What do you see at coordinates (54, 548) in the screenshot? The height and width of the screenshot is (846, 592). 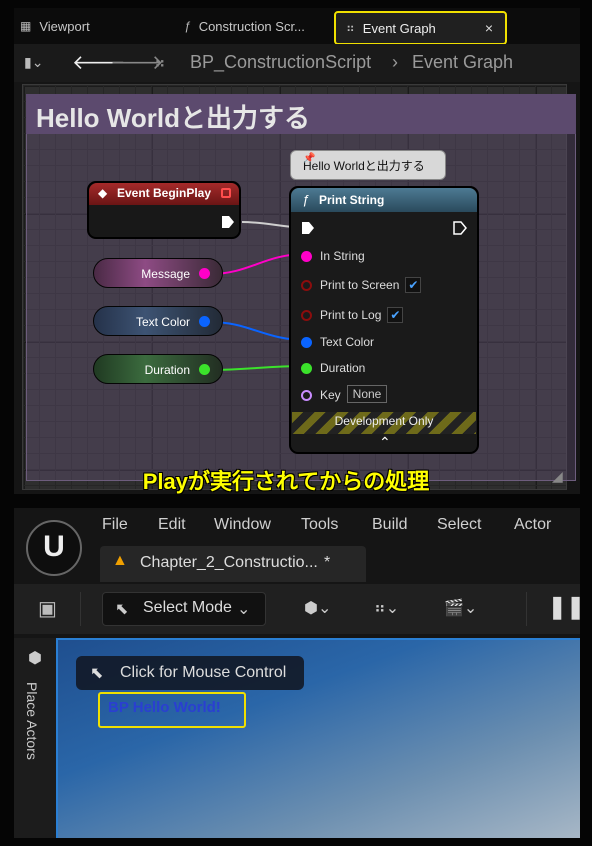 I see `unreal-logo-icon: U` at bounding box center [54, 548].